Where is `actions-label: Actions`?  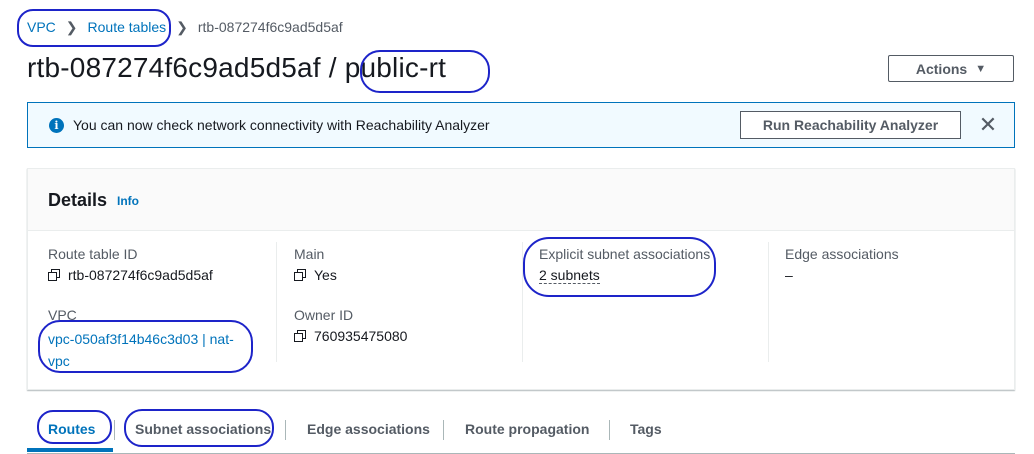 actions-label: Actions is located at coordinates (941, 68).